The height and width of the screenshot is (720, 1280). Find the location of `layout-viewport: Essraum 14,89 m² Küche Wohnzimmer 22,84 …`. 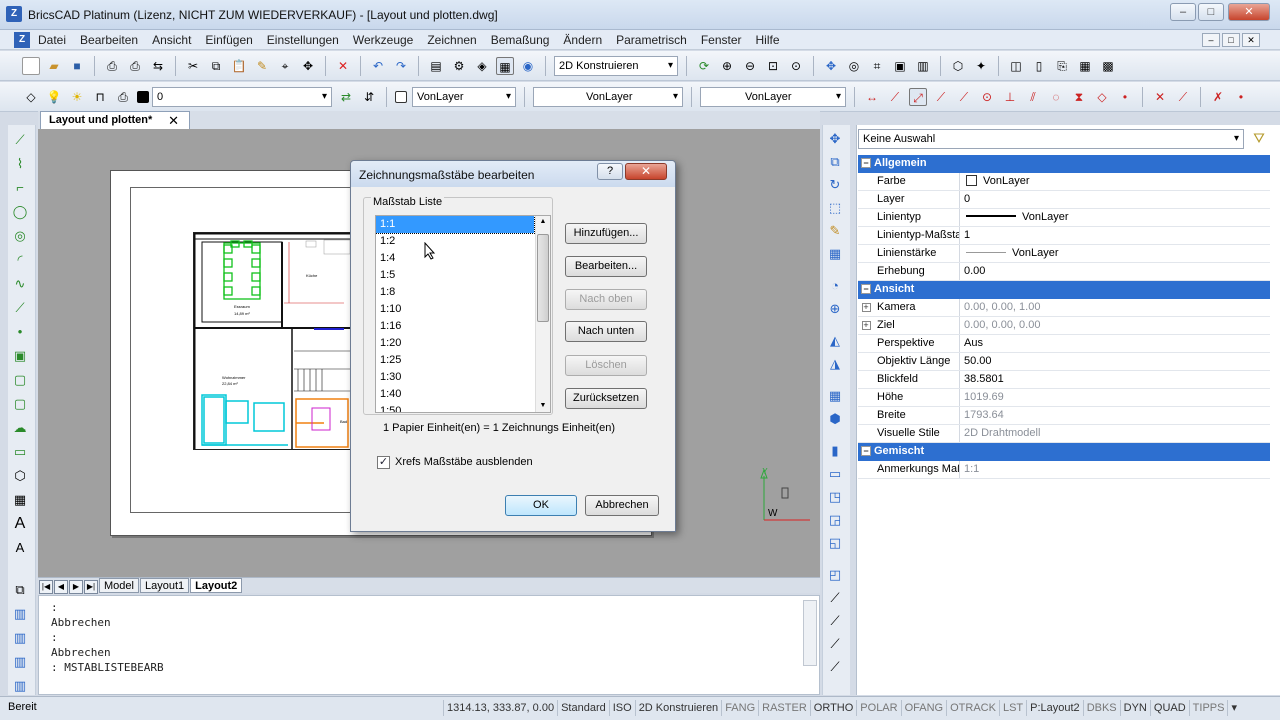

layout-viewport: Essraum 14,89 m² Küche Wohnzimmer 22,84 … is located at coordinates (272, 341).